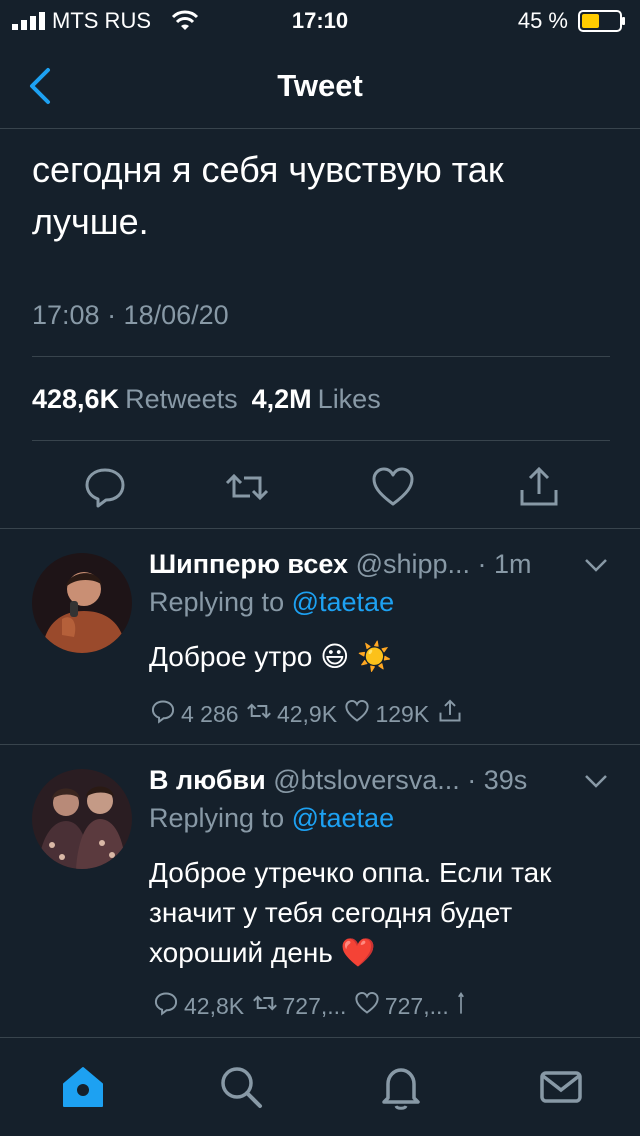 This screenshot has height=1136, width=640. I want to click on tweet-stats: 428,6K Retweets 4,2M Likes, so click(206, 399).